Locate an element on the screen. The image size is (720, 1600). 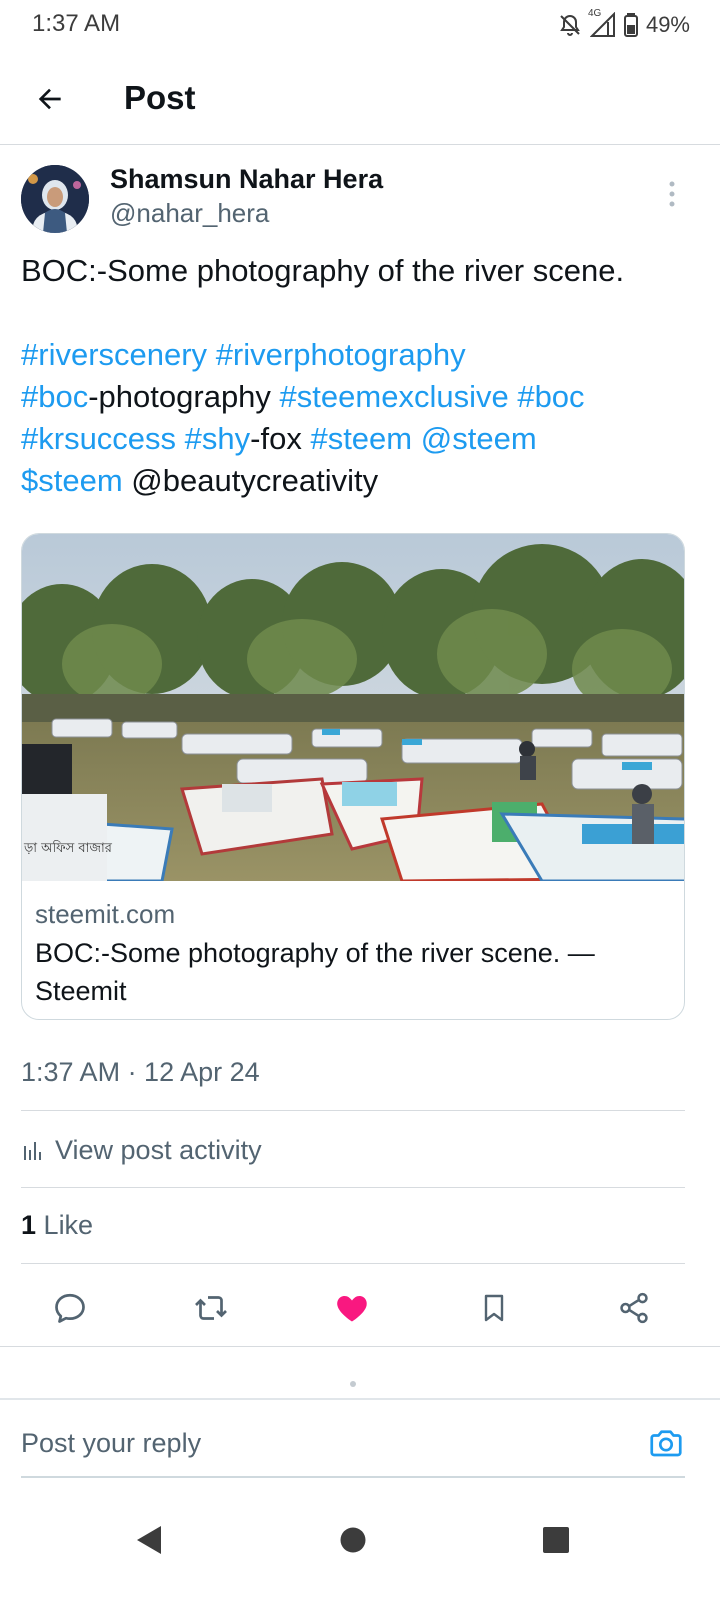
hashtag-link: #riverscenery is located at coordinates (114, 354).